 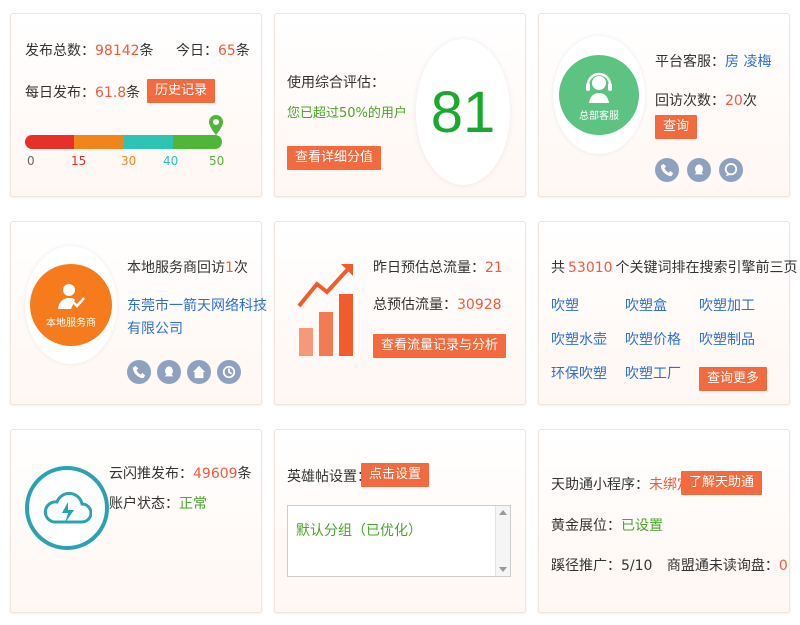 I want to click on path-label: 蹊径推广：, so click(x=586, y=566).